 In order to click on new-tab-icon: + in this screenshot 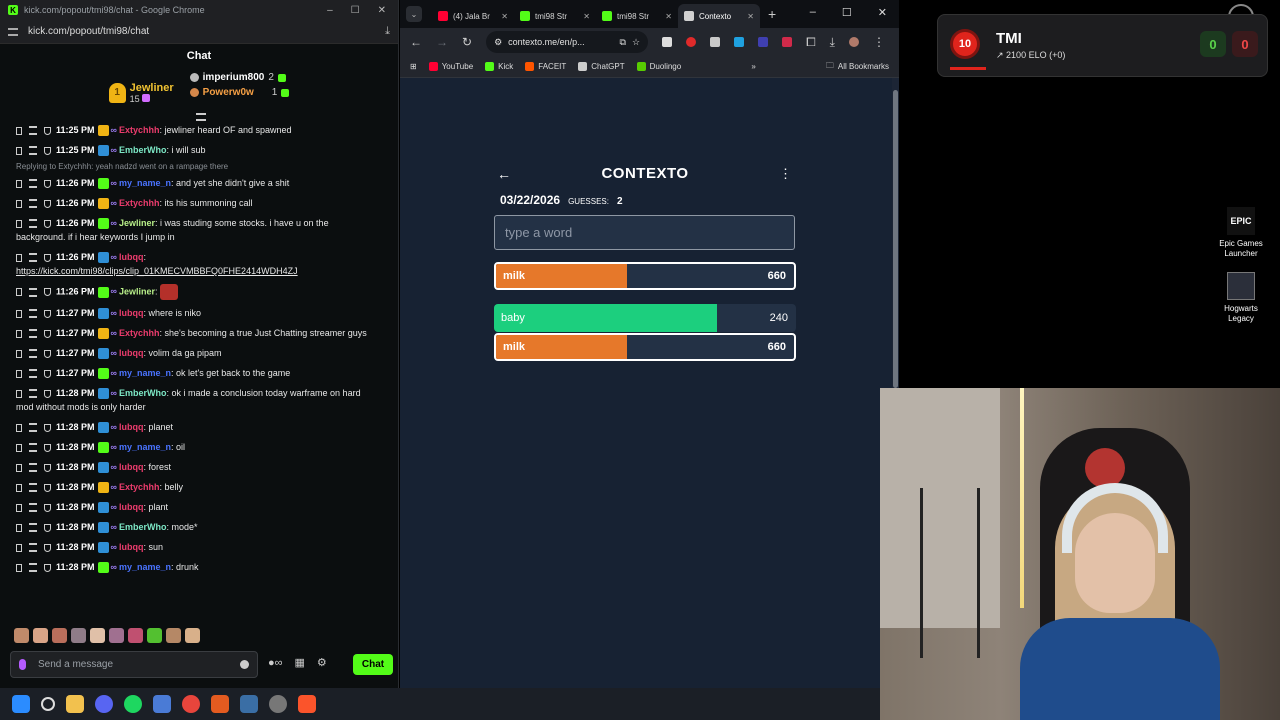, I will do `click(772, 14)`.